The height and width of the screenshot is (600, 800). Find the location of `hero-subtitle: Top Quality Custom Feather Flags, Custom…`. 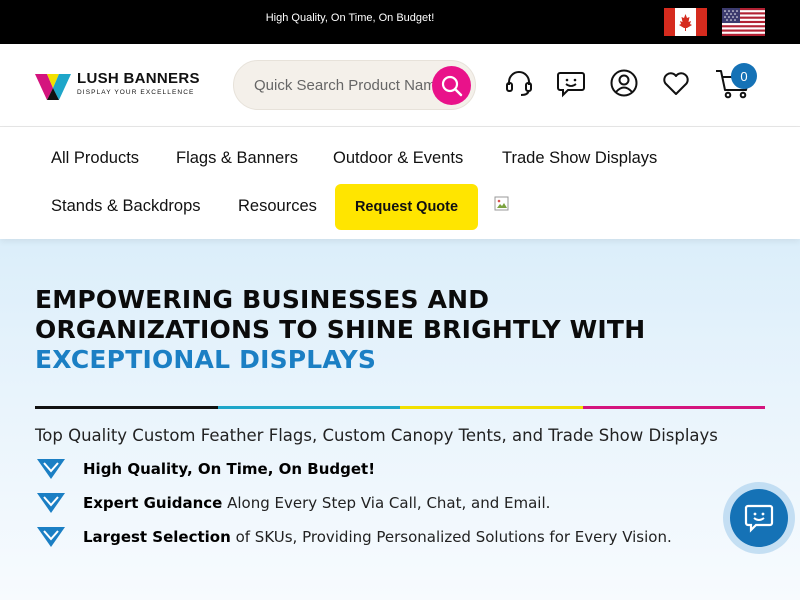

hero-subtitle: Top Quality Custom Feather Flags, Custom… is located at coordinates (376, 435).